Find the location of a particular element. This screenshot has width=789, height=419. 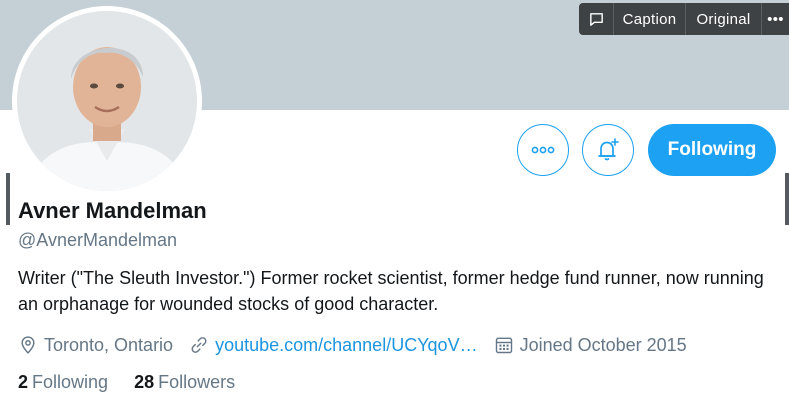

notifications-button is located at coordinates (608, 150).